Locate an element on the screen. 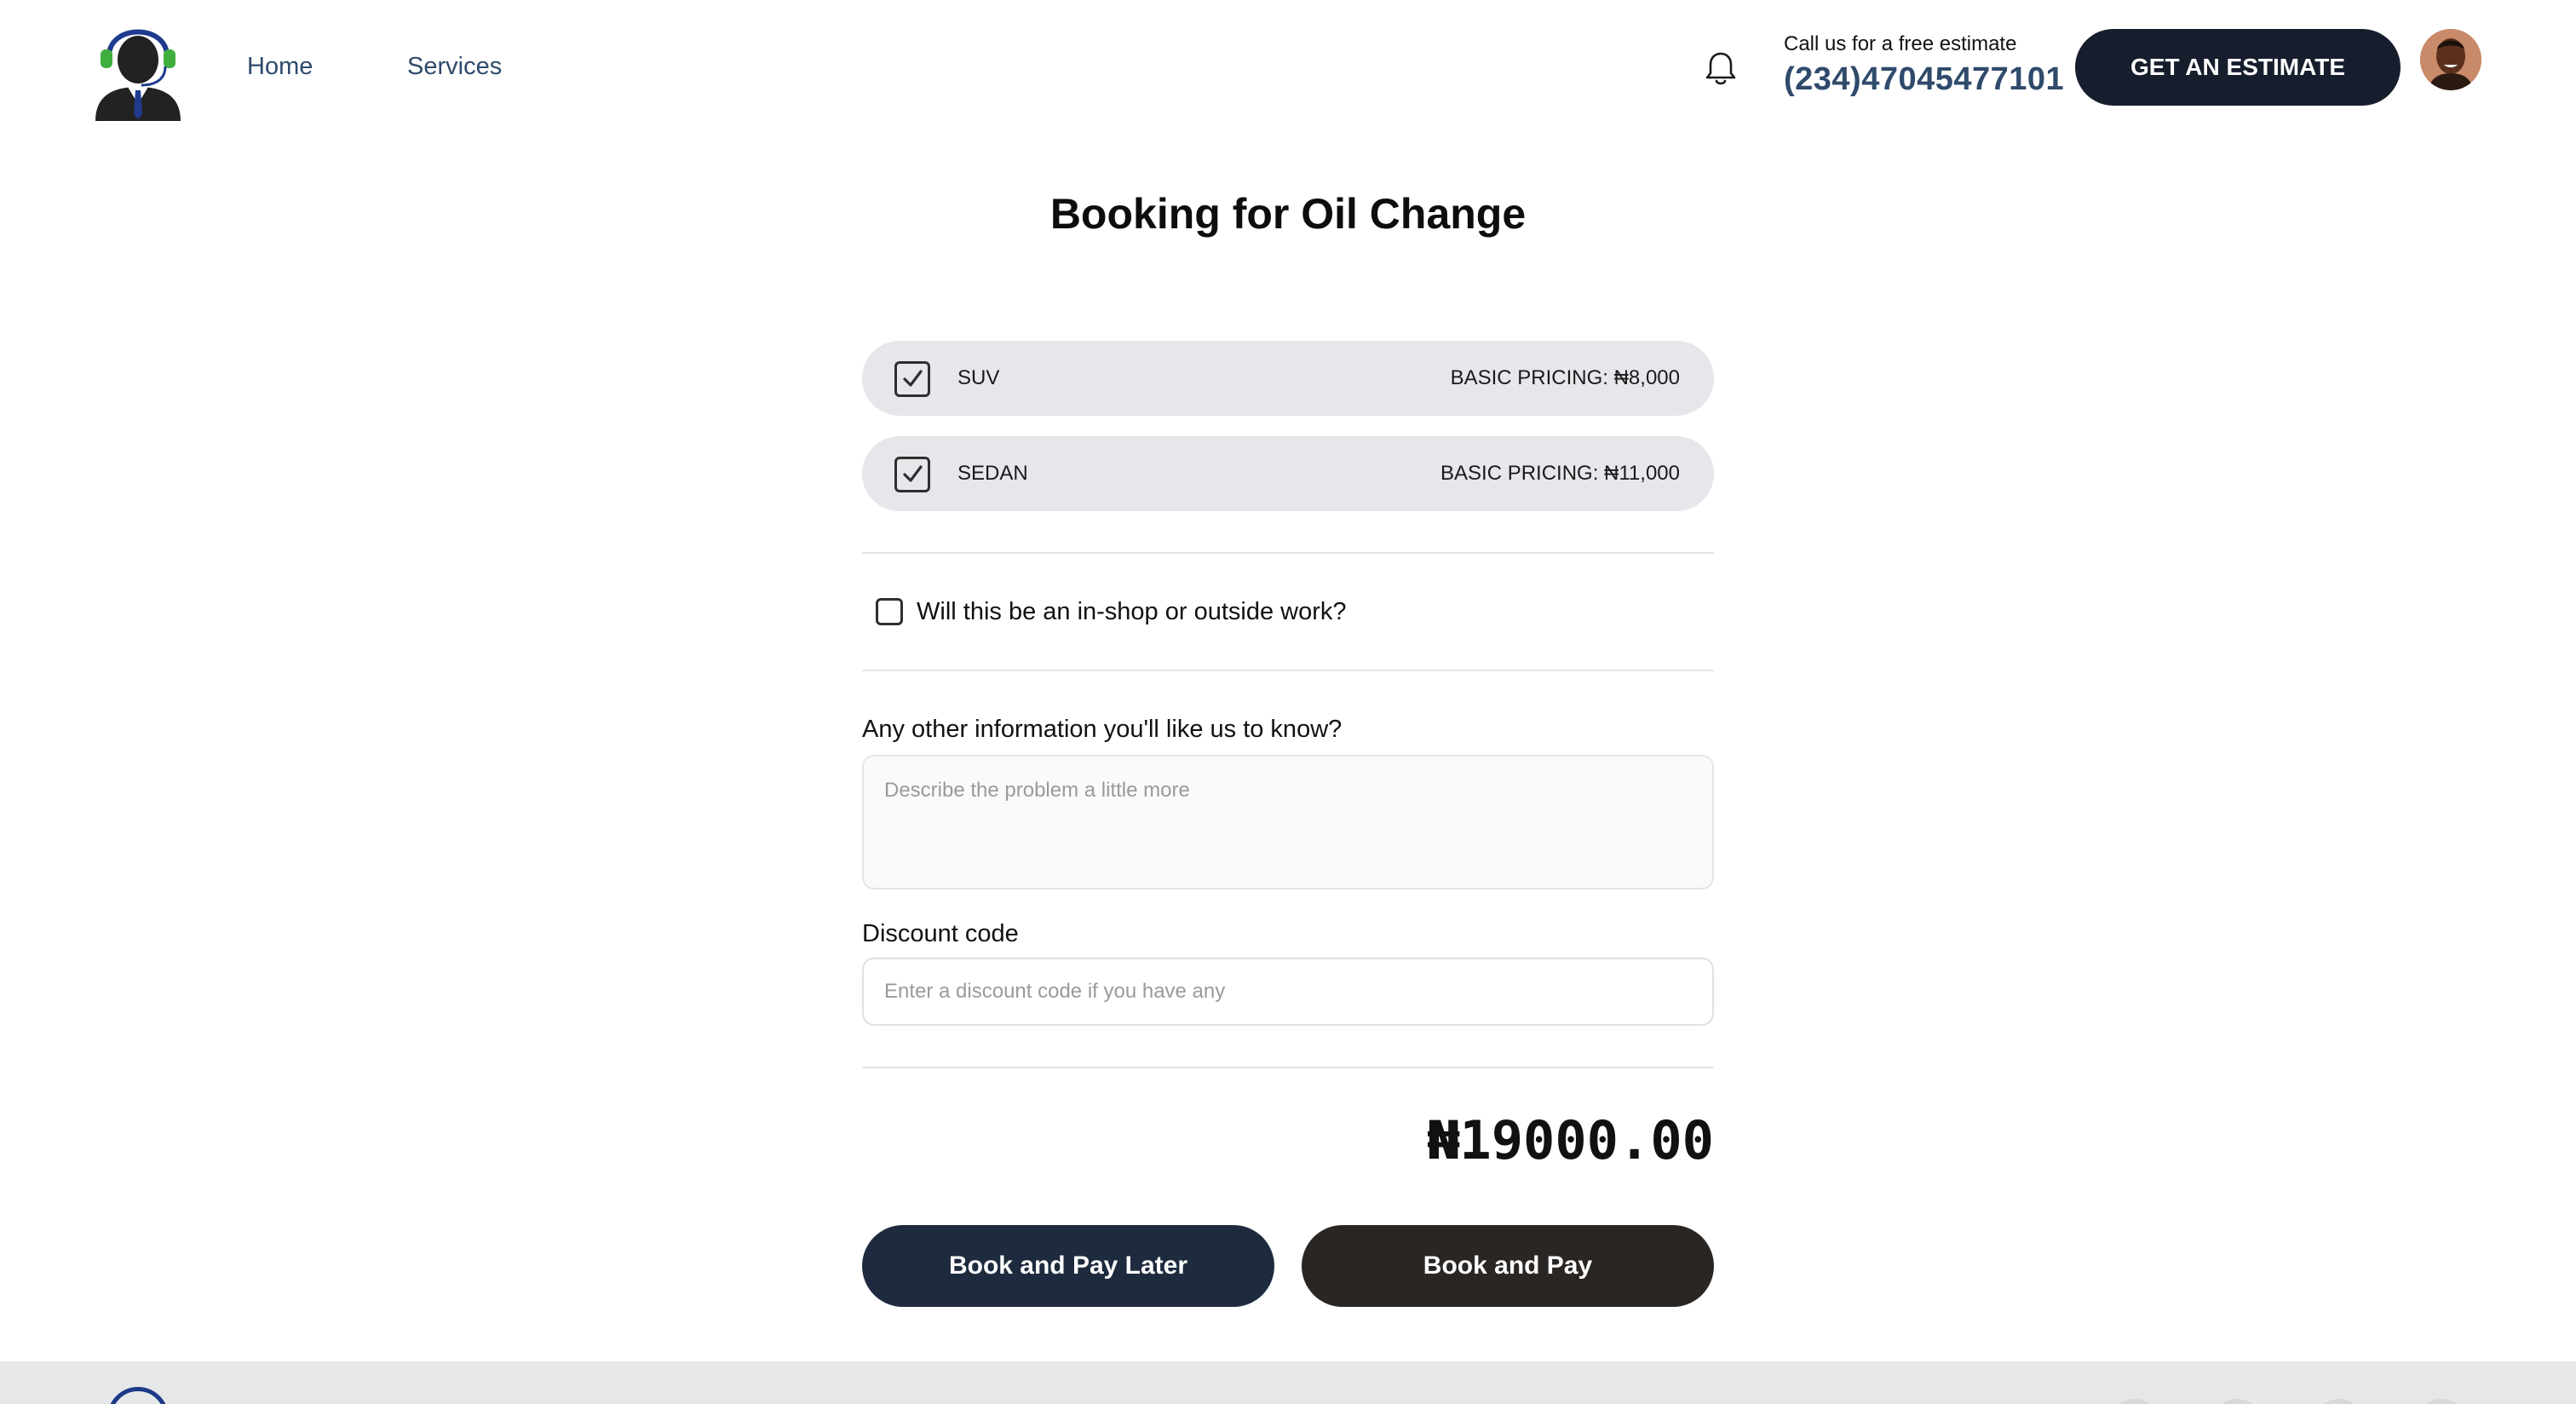 The height and width of the screenshot is (1404, 2576). sedan-checkbox is located at coordinates (912, 474).